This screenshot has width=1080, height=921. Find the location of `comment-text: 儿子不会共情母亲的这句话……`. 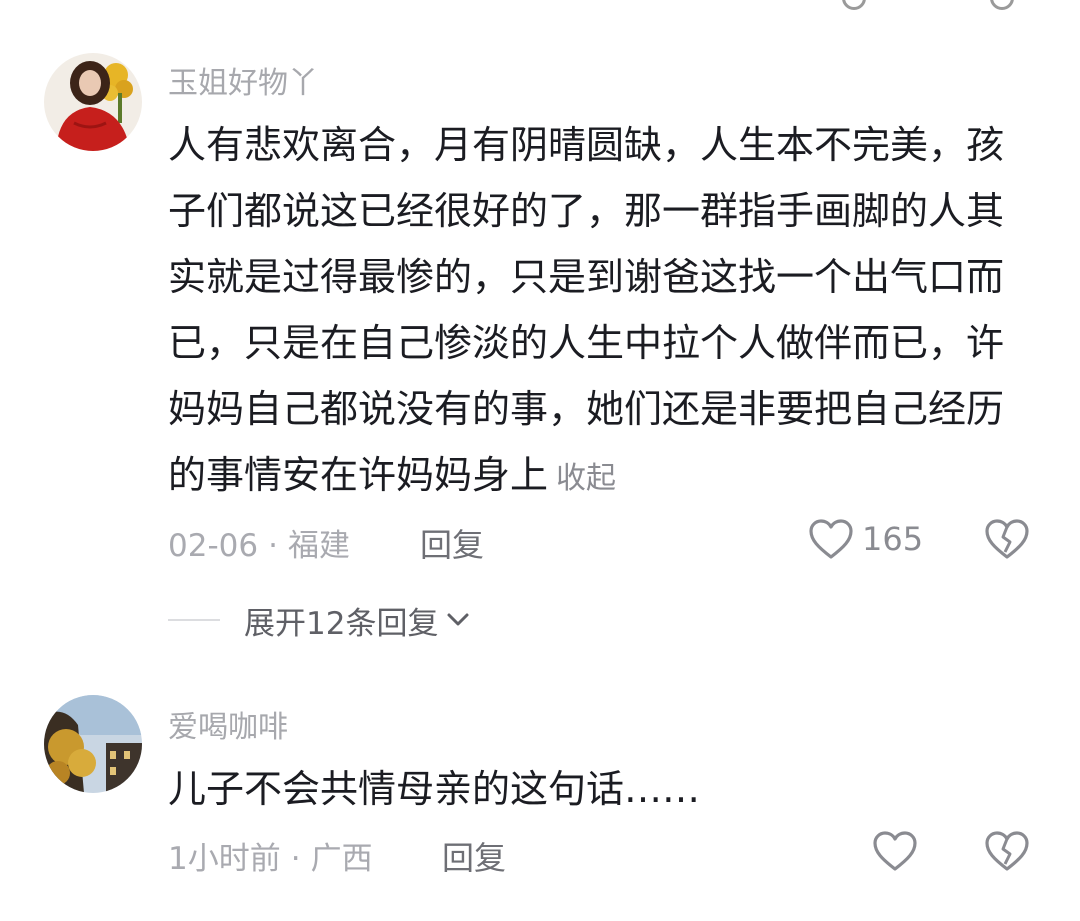

comment-text: 儿子不会共情母亲的这句话…… is located at coordinates (603, 789).